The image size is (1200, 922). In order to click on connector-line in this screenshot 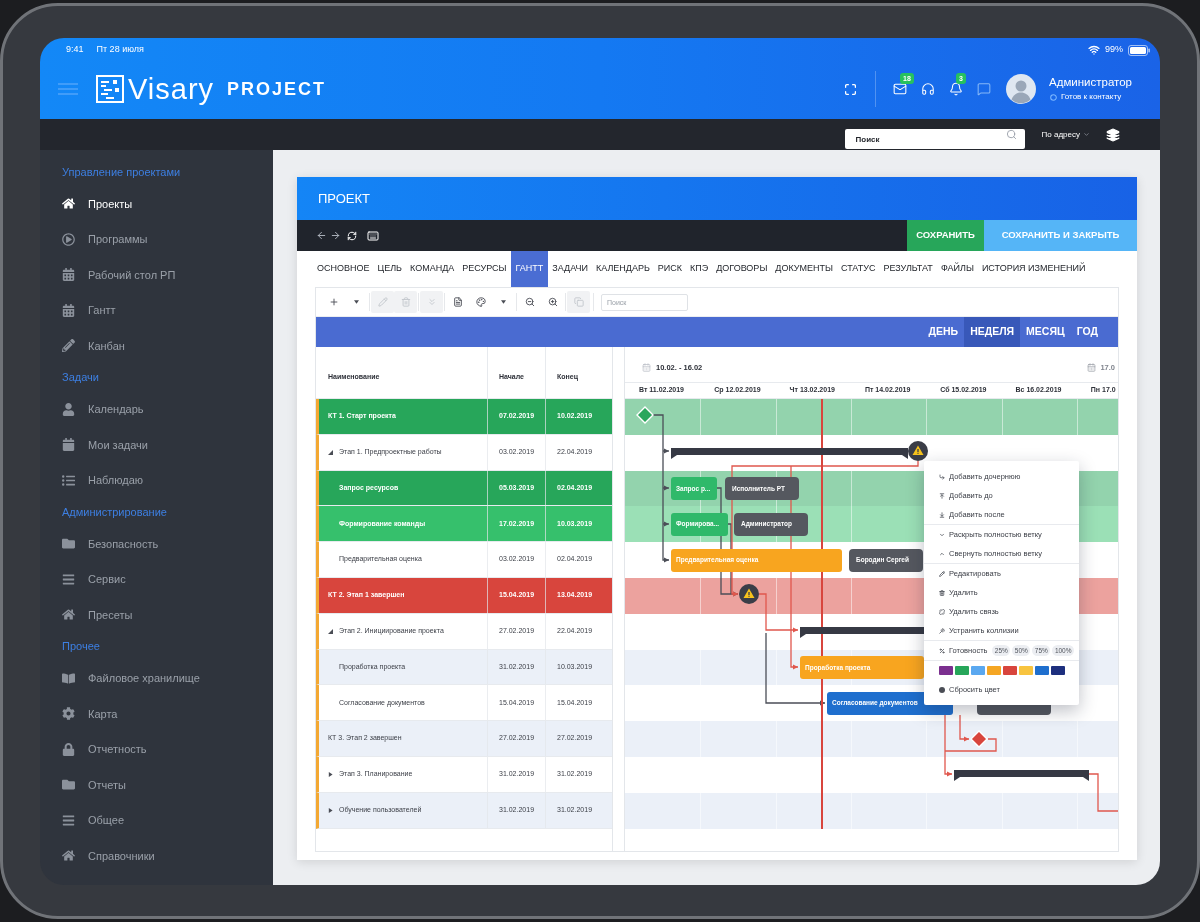, I will do `click(1103, 792)`.